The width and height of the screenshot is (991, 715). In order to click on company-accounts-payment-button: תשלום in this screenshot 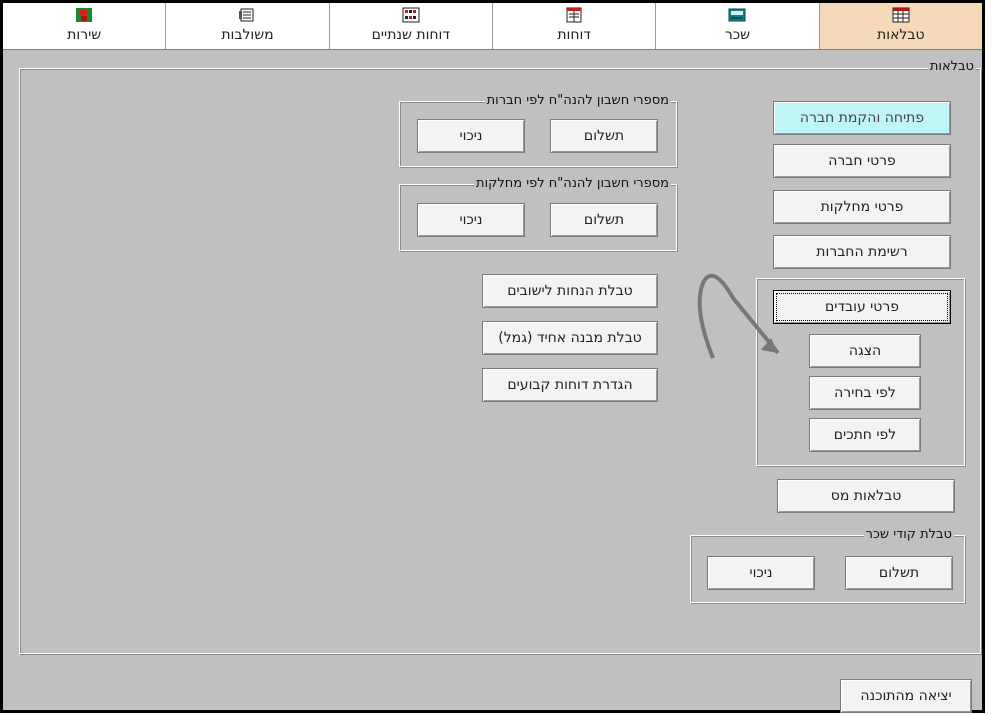, I will do `click(604, 136)`.